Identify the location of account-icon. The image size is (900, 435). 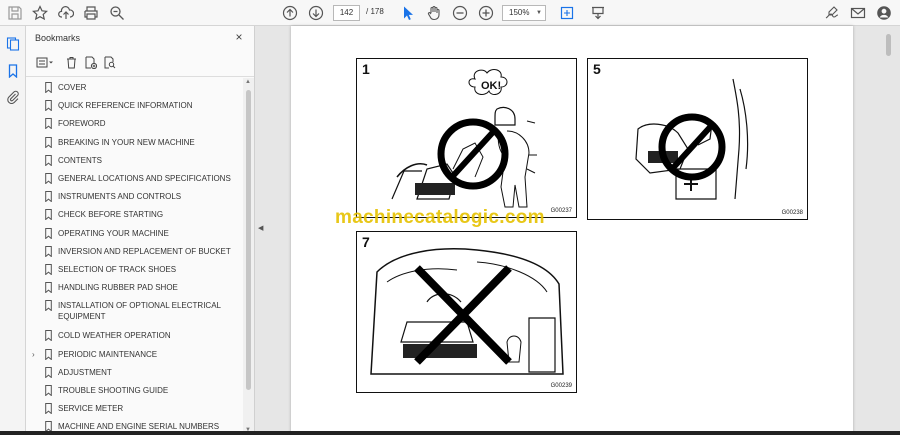
(884, 13).